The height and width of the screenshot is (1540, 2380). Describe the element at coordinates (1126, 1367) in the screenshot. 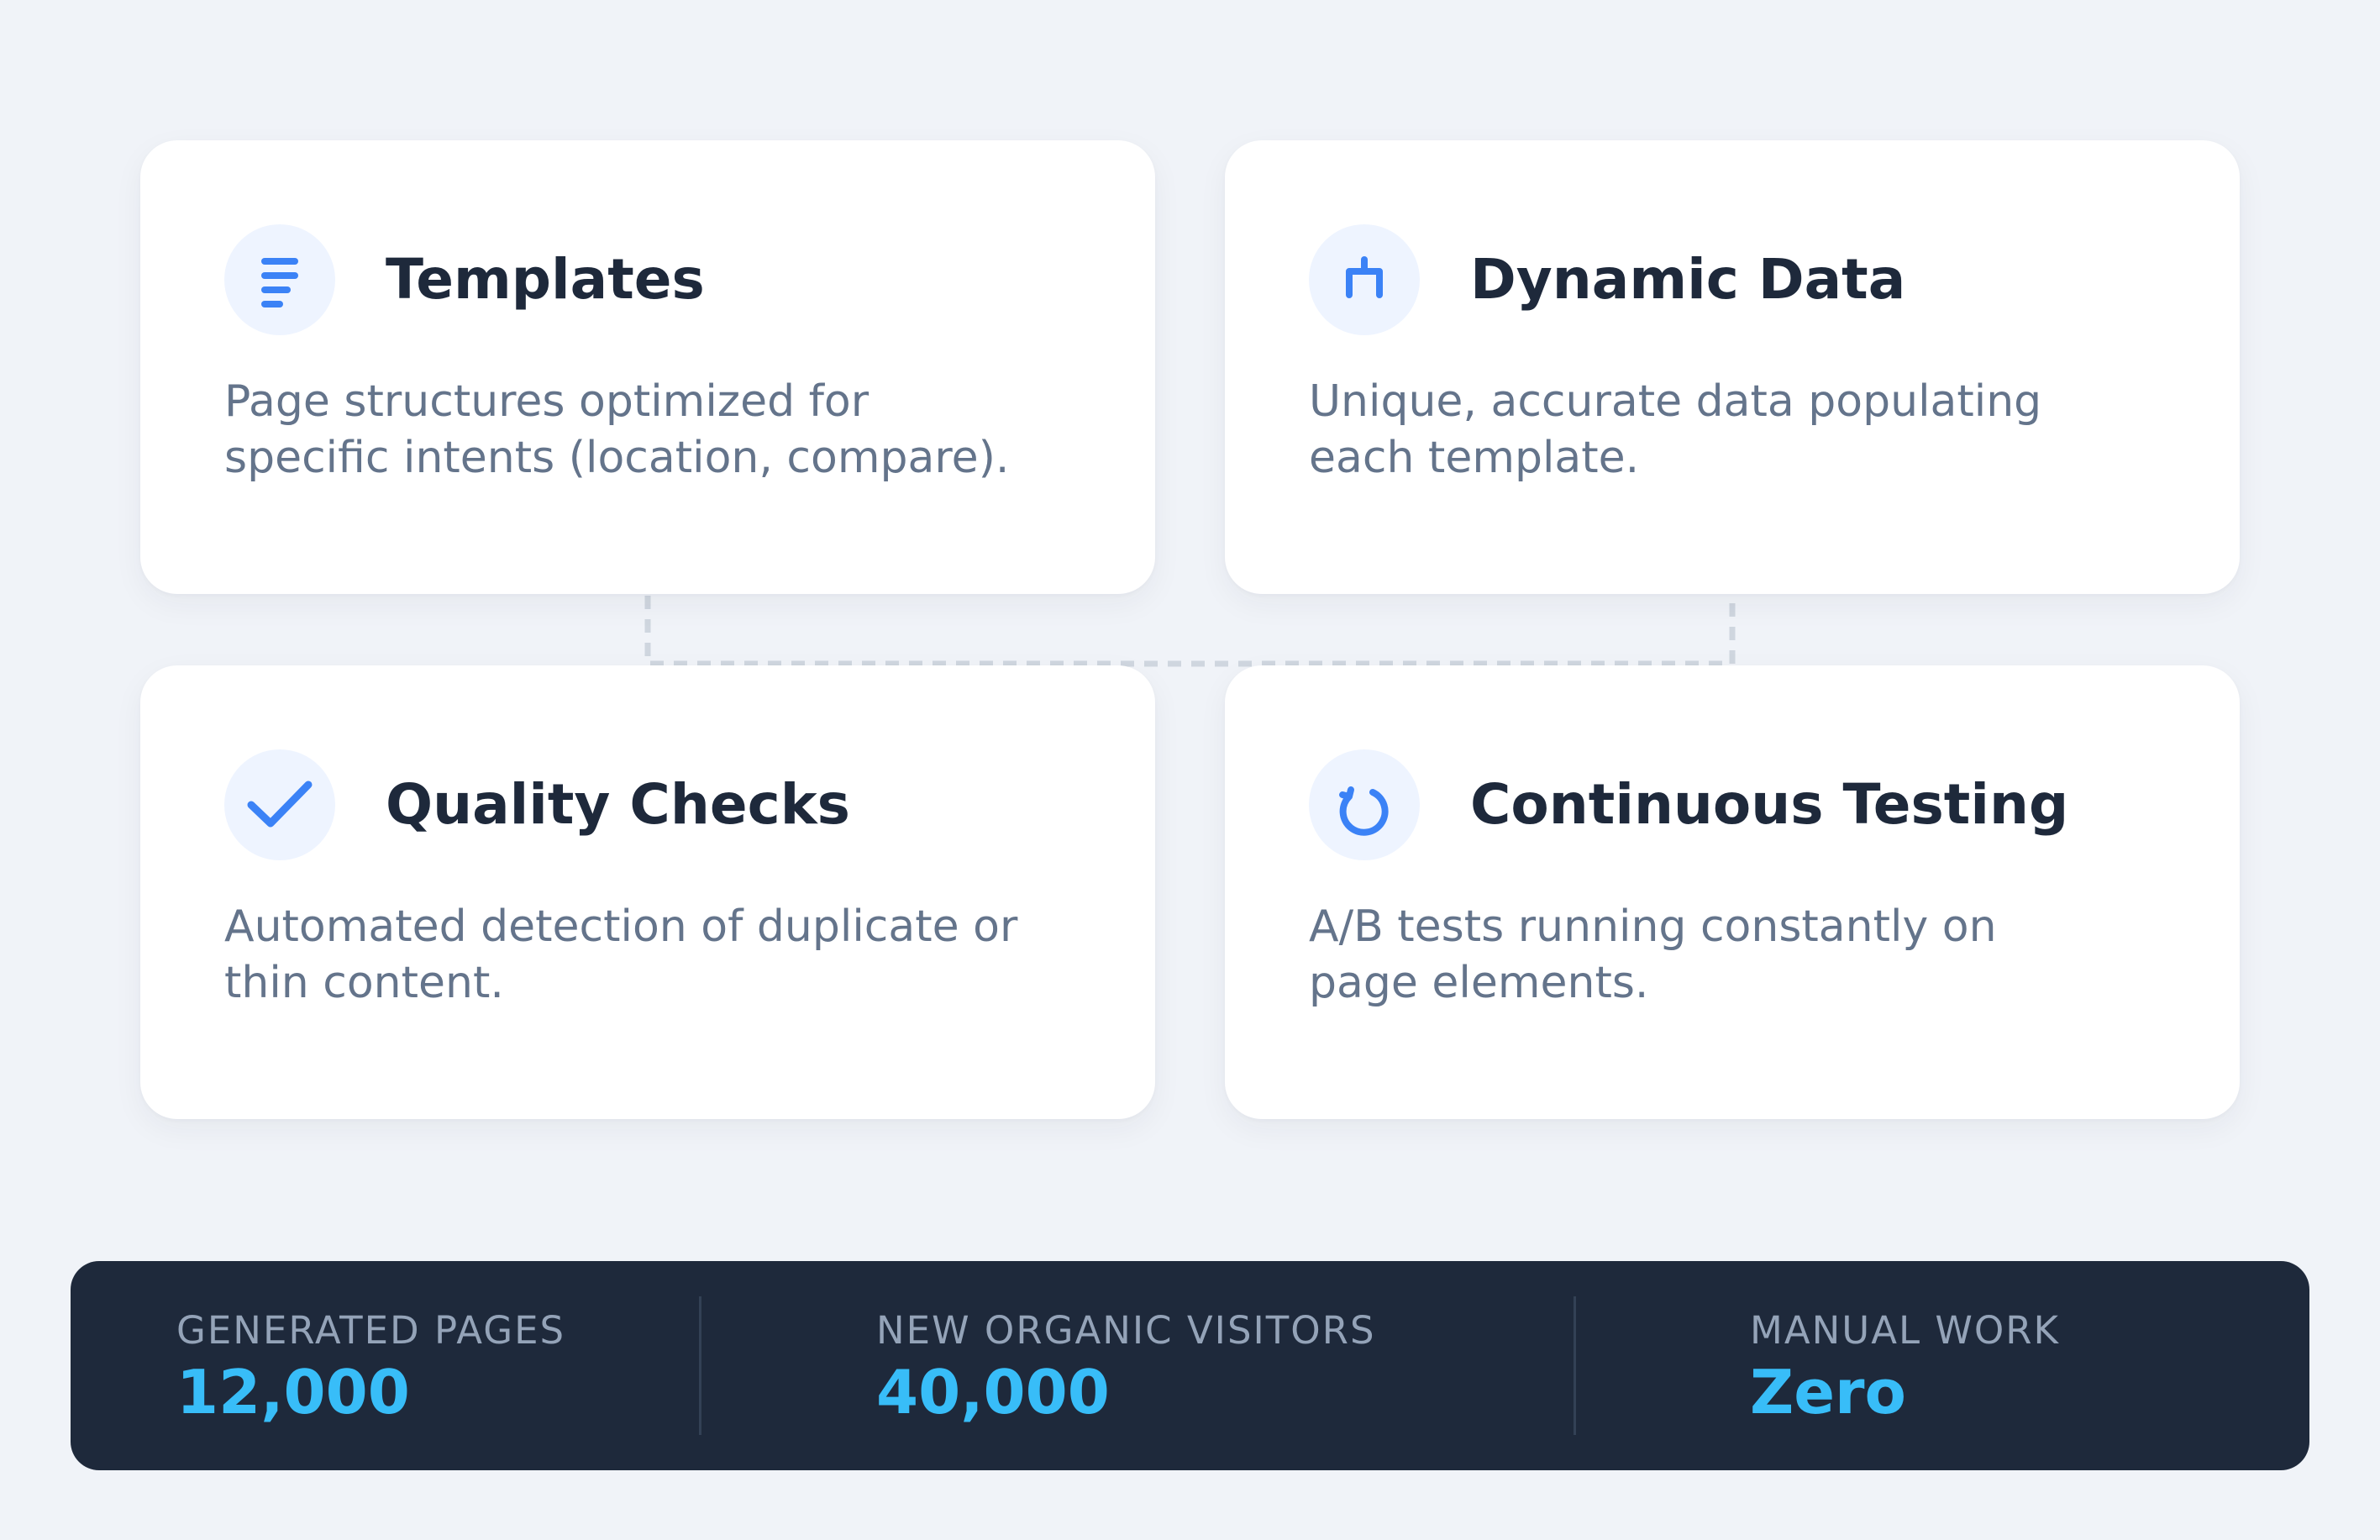

I see `stat-new-organic-visitors: NEW ORGANIC VISITORS 40,000` at that location.